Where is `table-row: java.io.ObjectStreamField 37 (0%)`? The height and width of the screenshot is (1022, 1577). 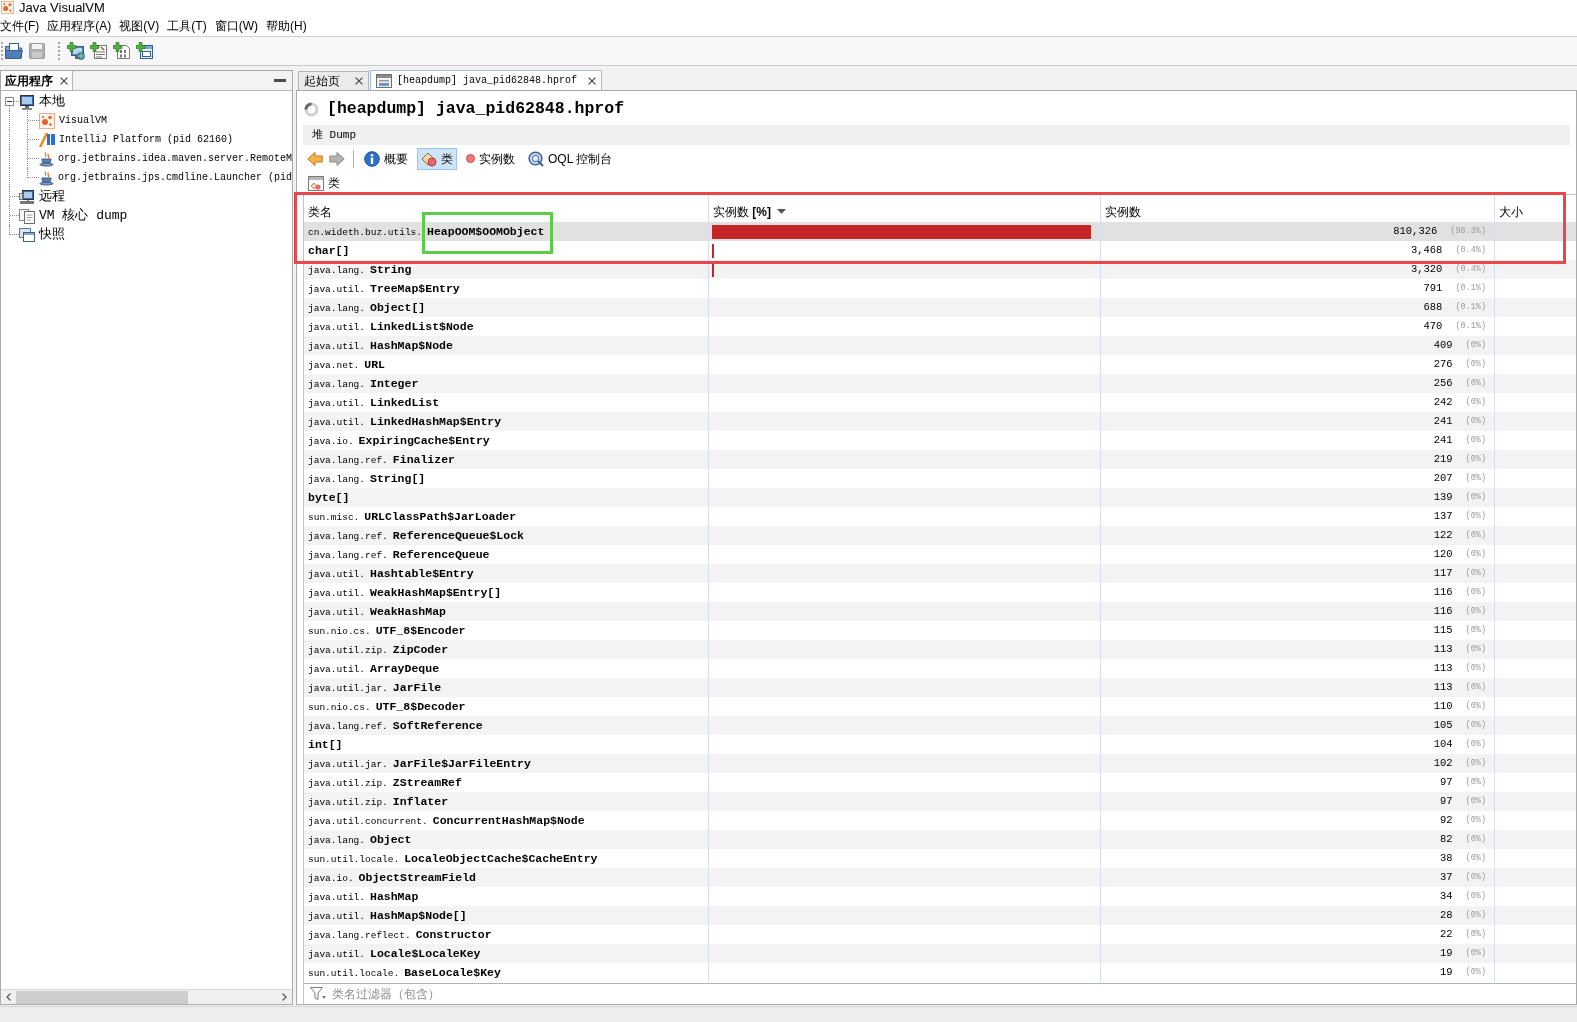 table-row: java.io.ObjectStreamField 37 (0%) is located at coordinates (940, 877).